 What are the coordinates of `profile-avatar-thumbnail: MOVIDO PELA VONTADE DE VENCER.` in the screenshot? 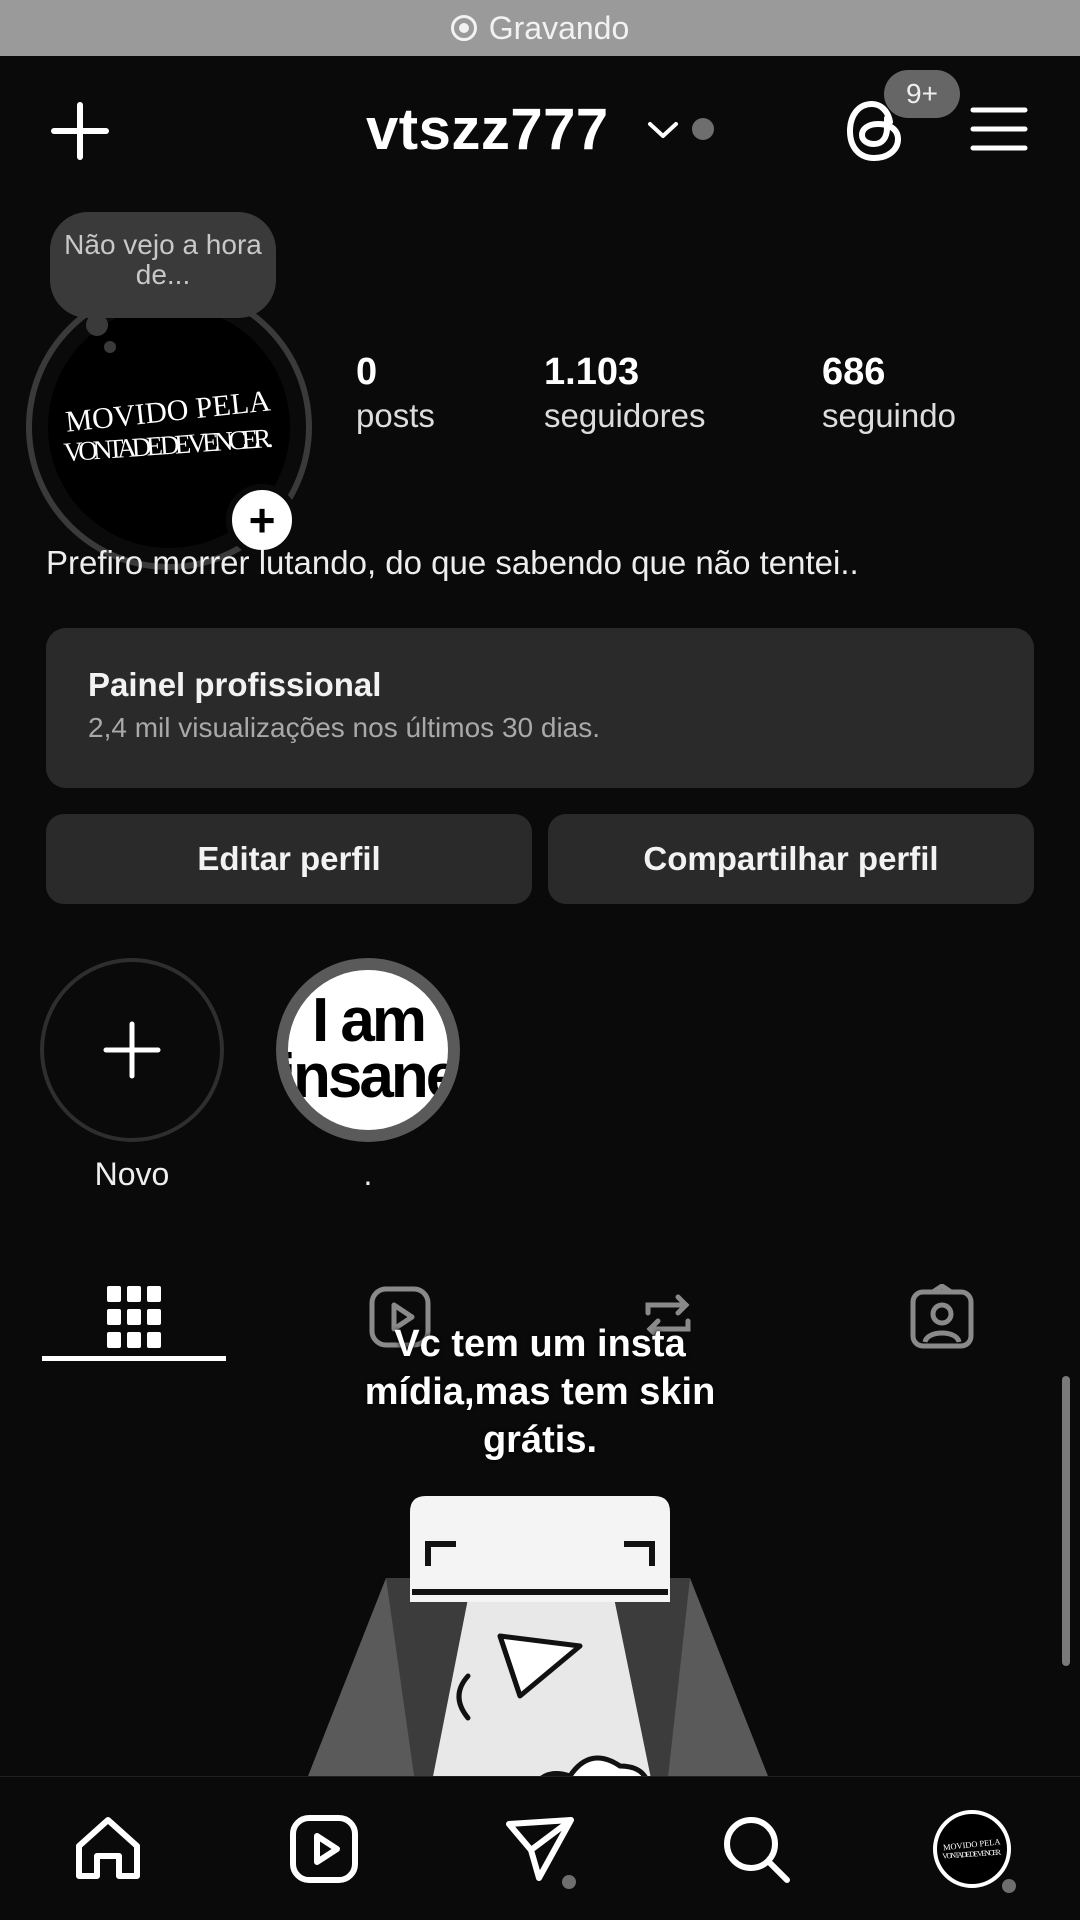 It's located at (972, 1849).